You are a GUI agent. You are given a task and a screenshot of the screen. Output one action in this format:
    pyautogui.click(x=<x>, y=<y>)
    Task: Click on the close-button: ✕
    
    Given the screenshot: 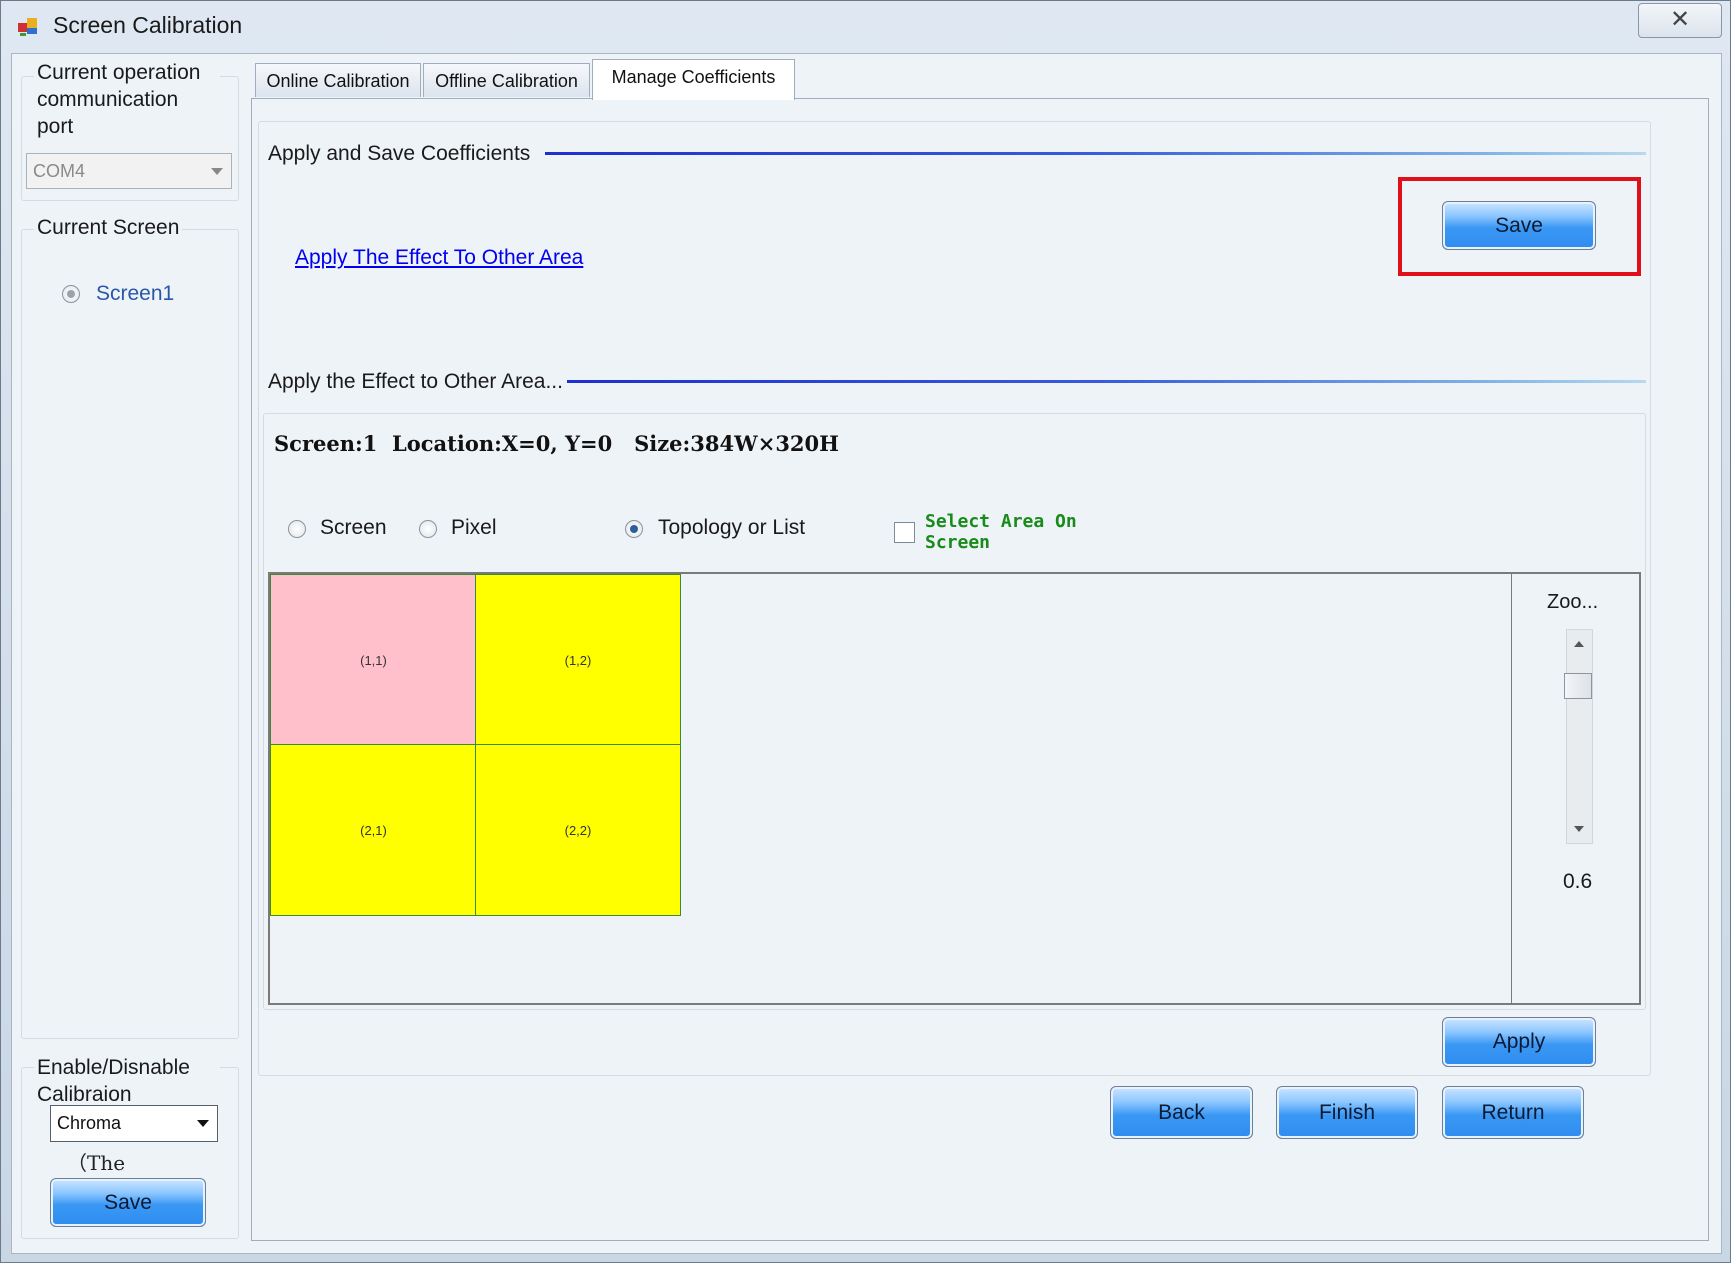 What is the action you would take?
    pyautogui.click(x=1680, y=20)
    